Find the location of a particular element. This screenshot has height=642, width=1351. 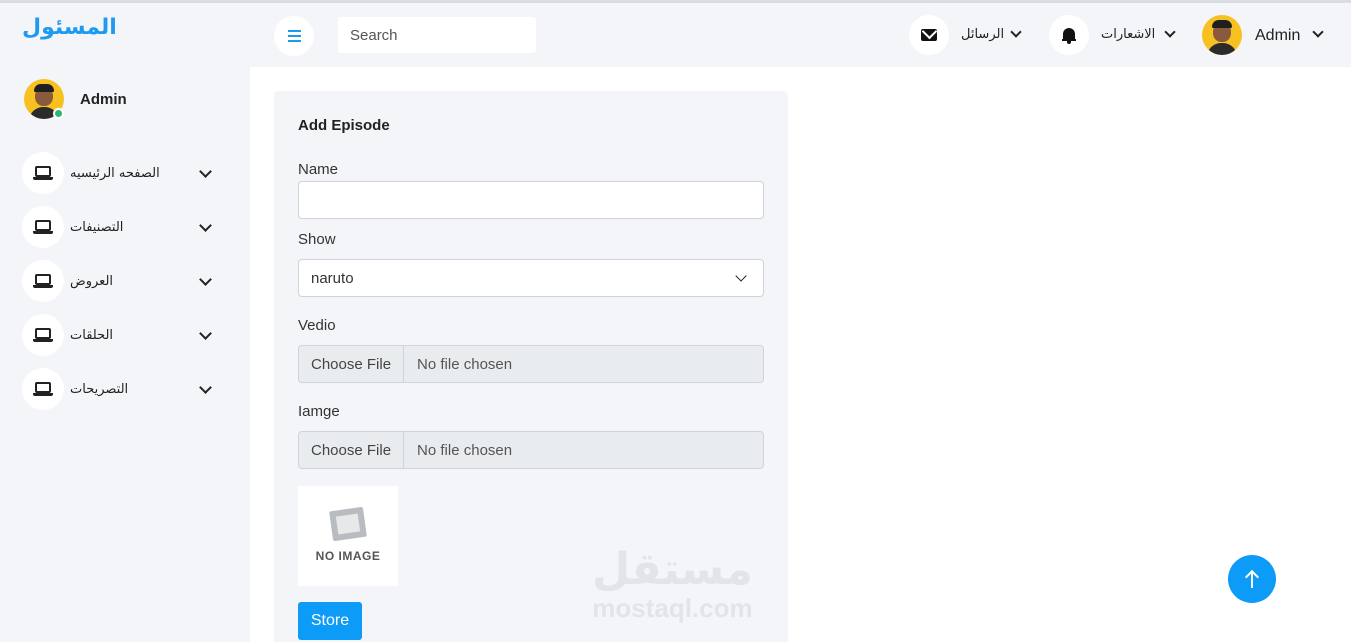

name-label: Name is located at coordinates (318, 169).